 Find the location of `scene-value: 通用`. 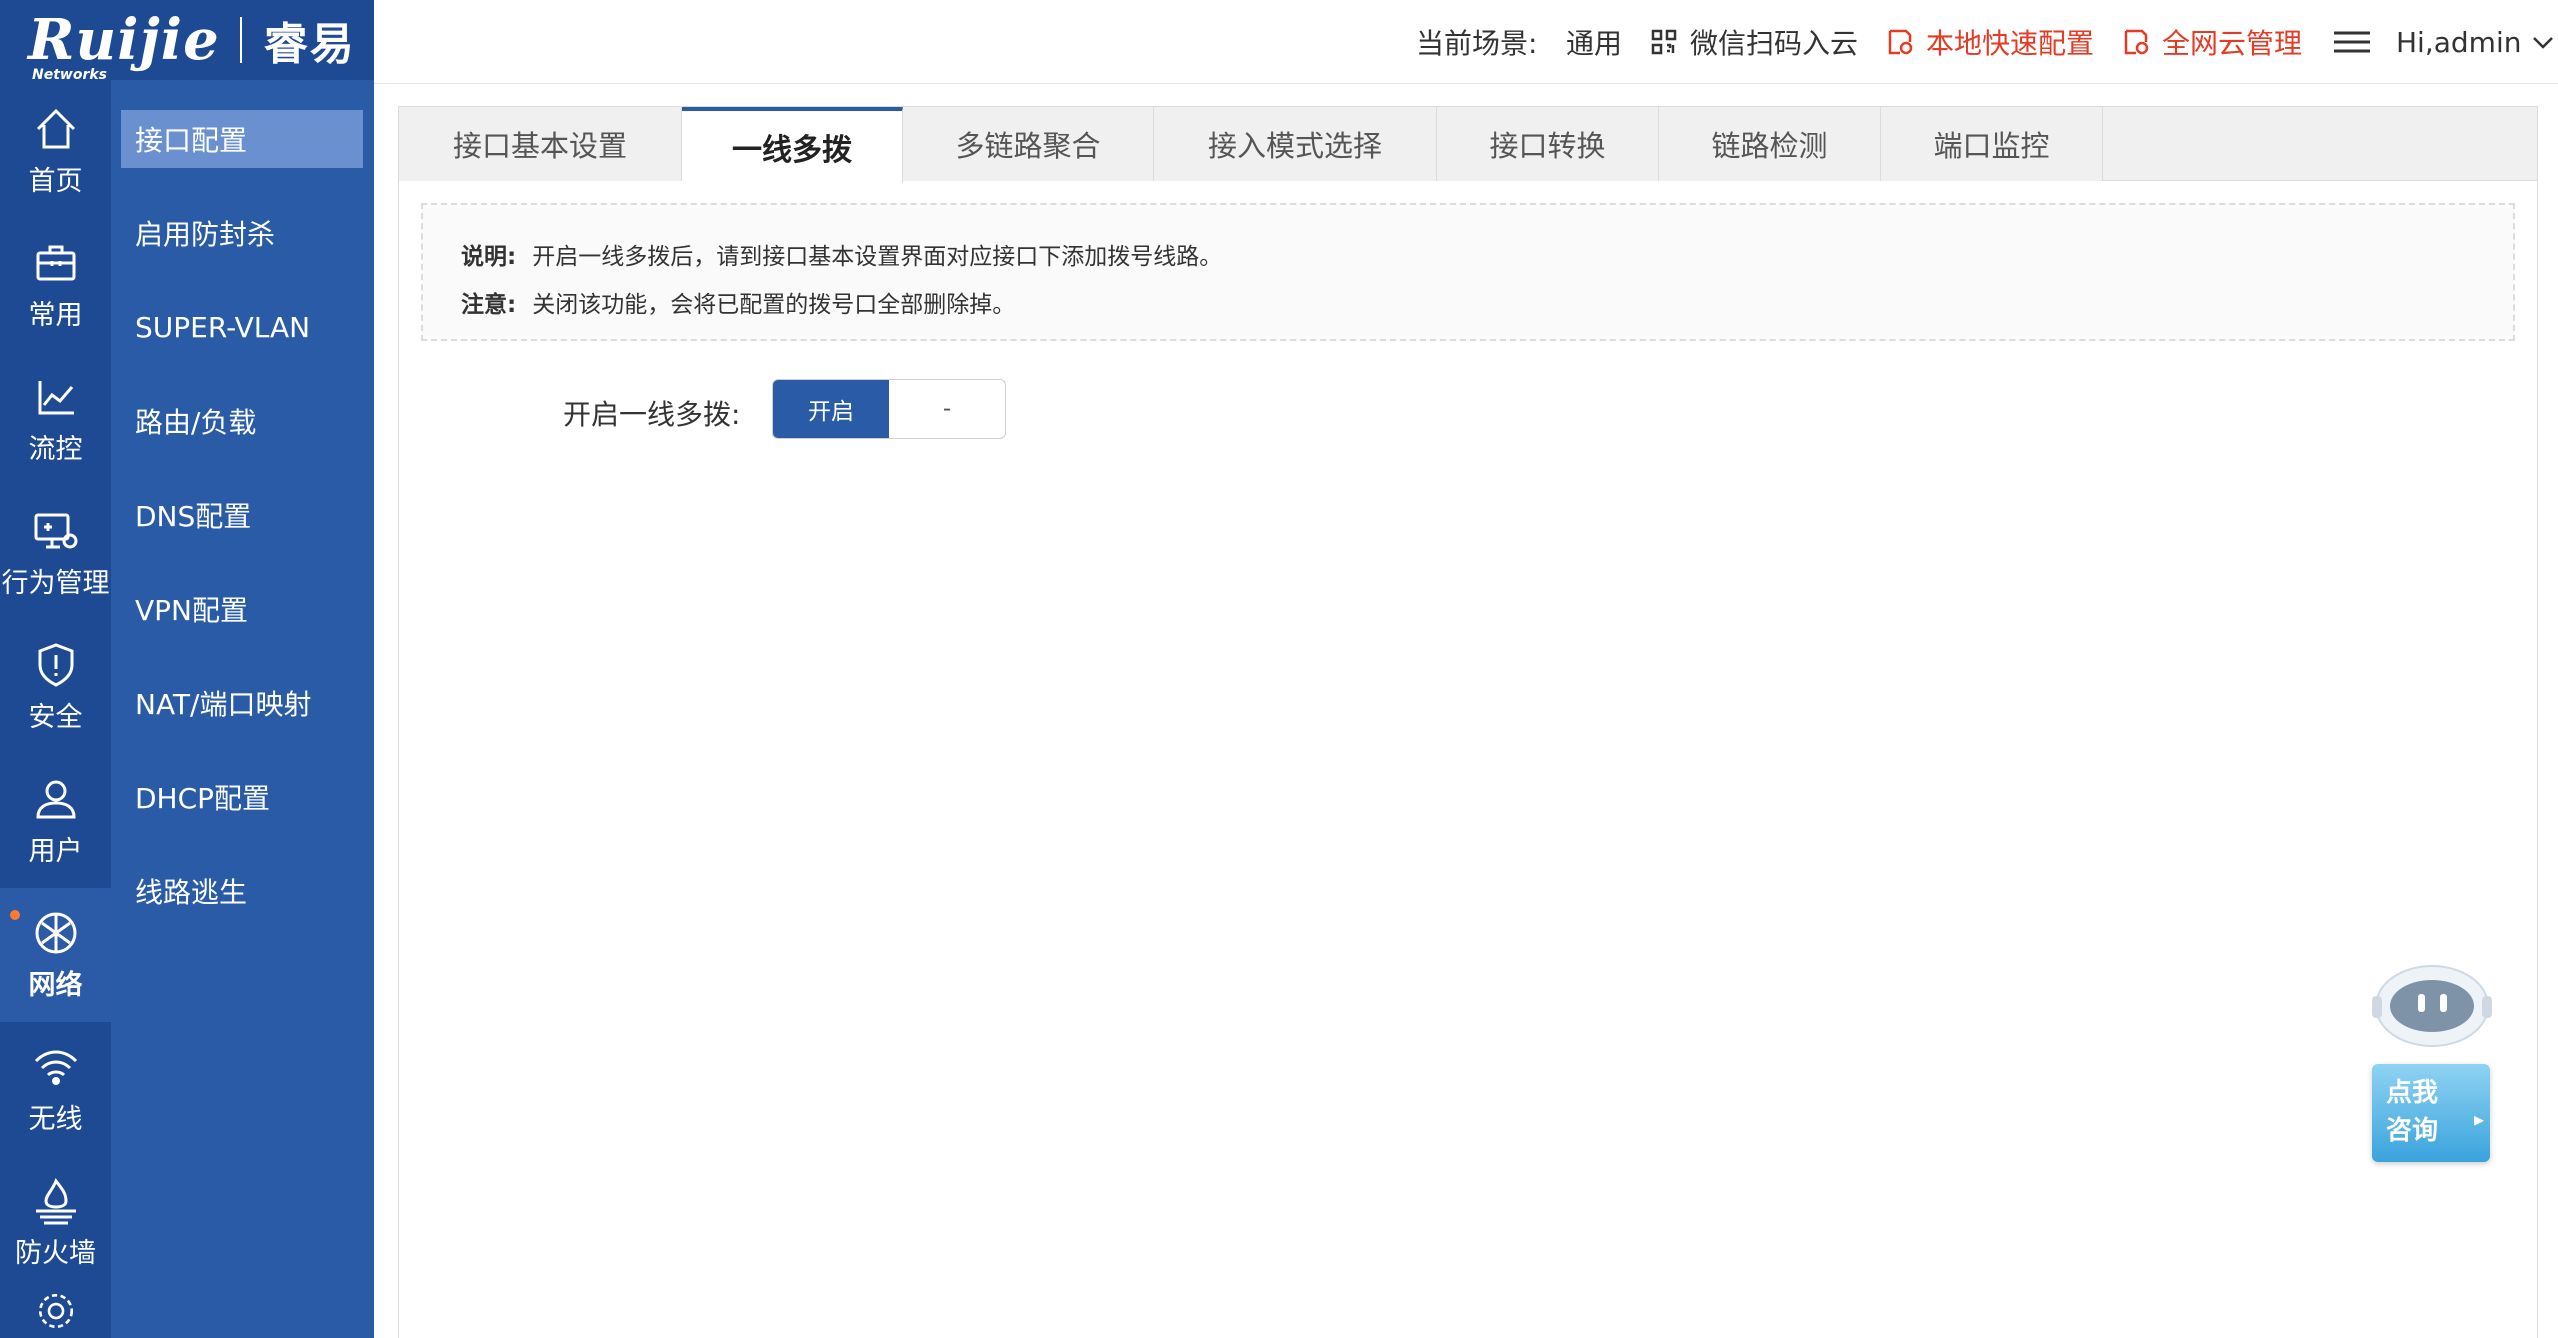

scene-value: 通用 is located at coordinates (1594, 42).